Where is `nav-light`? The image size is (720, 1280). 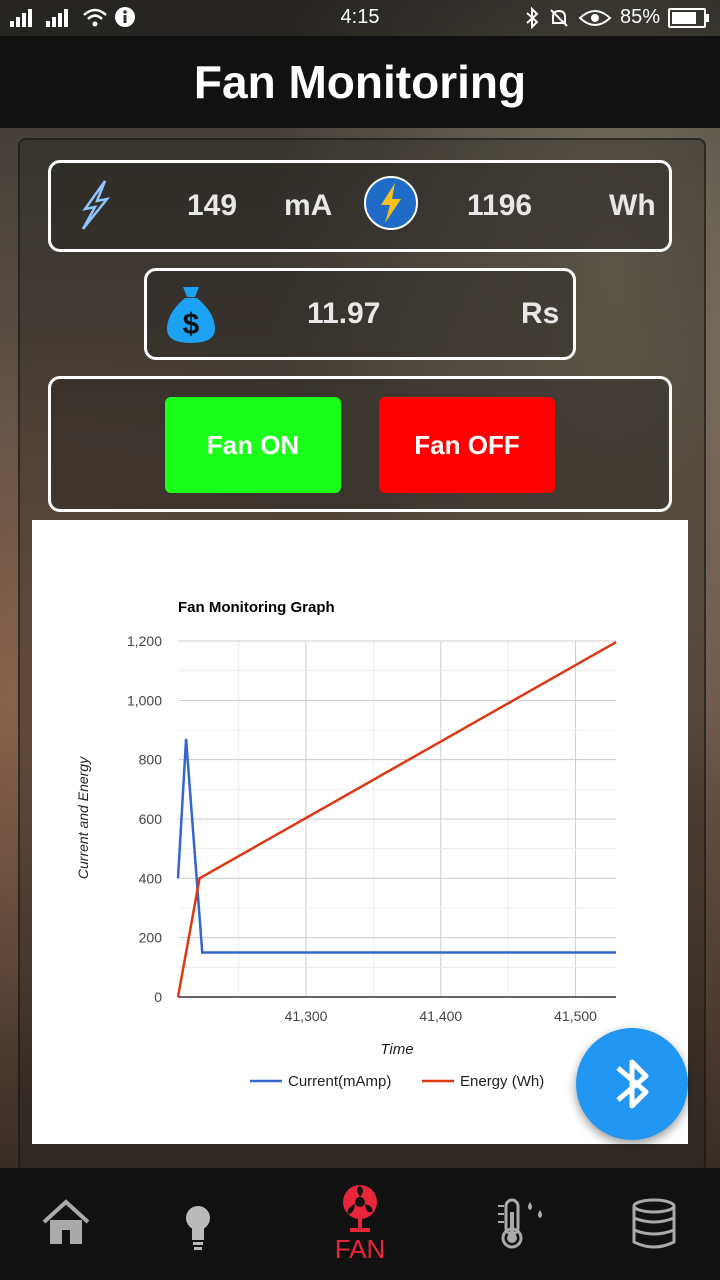 nav-light is located at coordinates (198, 1224).